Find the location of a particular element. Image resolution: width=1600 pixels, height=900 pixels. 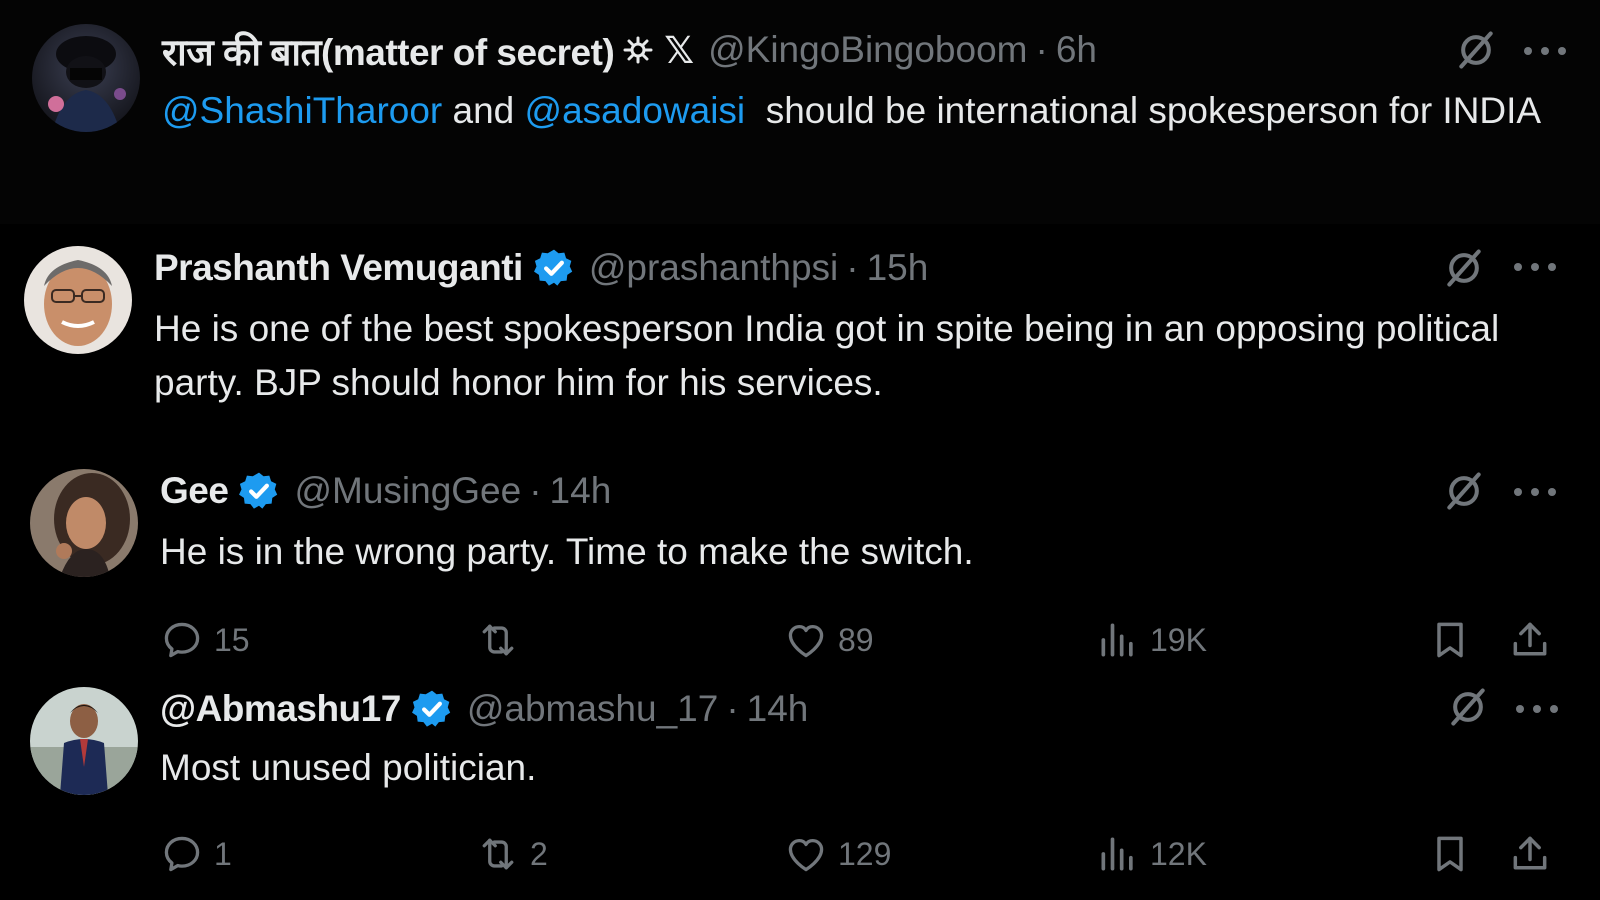

views-button: 19K is located at coordinates (1151, 640).